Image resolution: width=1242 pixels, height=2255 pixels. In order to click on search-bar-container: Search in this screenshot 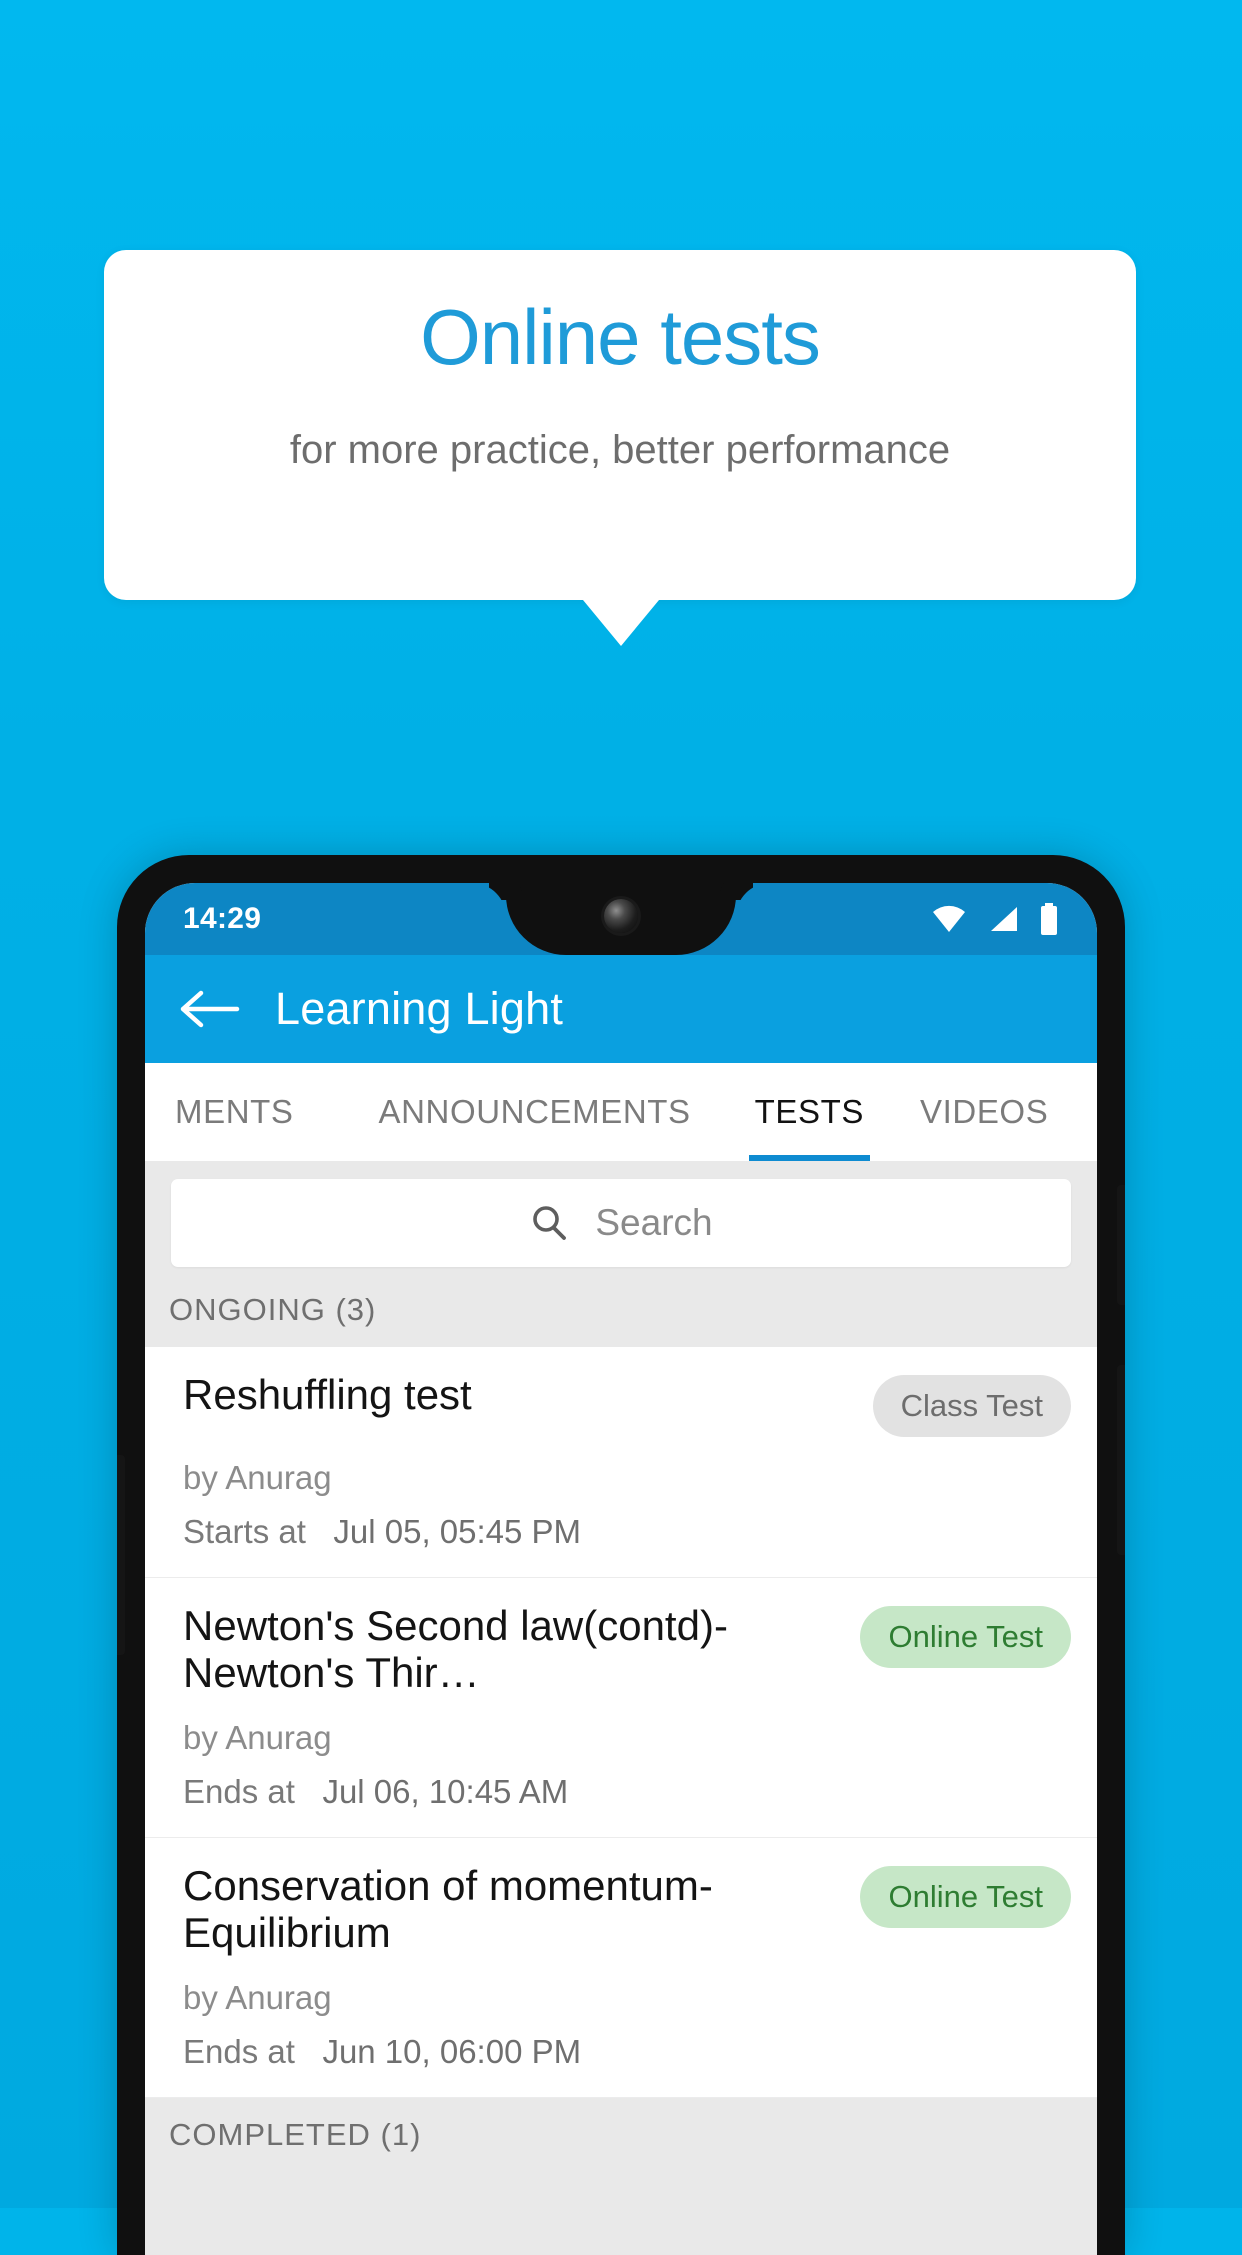, I will do `click(621, 1217)`.